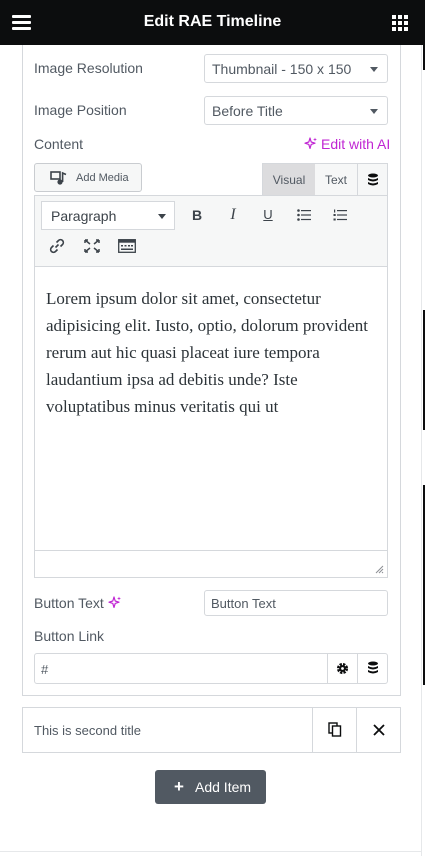  I want to click on editor-tabs: Visual Text, so click(325, 179).